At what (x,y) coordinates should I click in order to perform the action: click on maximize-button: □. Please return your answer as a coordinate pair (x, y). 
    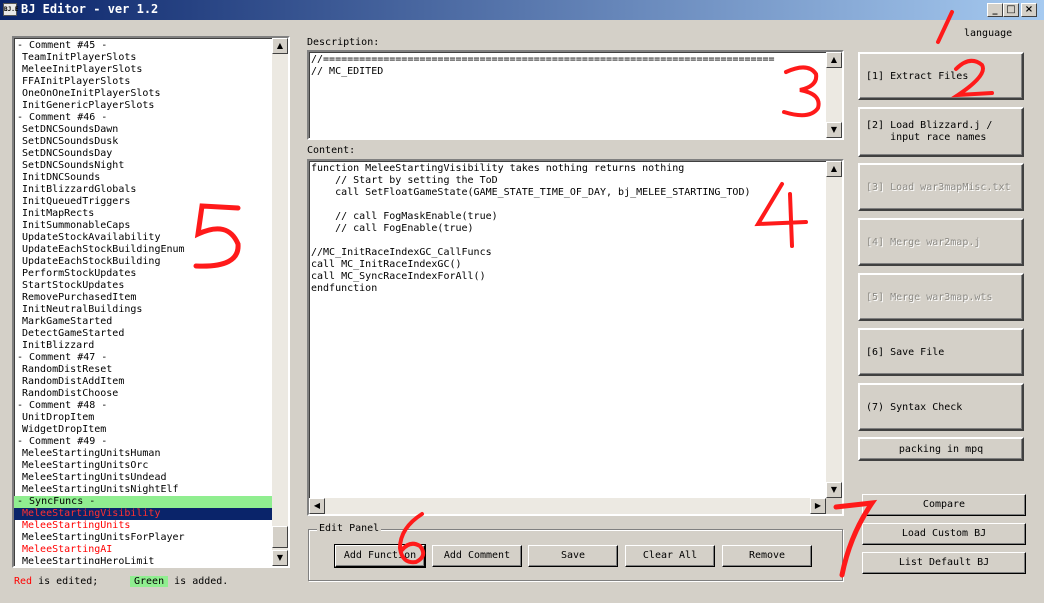
    Looking at the image, I should click on (1011, 10).